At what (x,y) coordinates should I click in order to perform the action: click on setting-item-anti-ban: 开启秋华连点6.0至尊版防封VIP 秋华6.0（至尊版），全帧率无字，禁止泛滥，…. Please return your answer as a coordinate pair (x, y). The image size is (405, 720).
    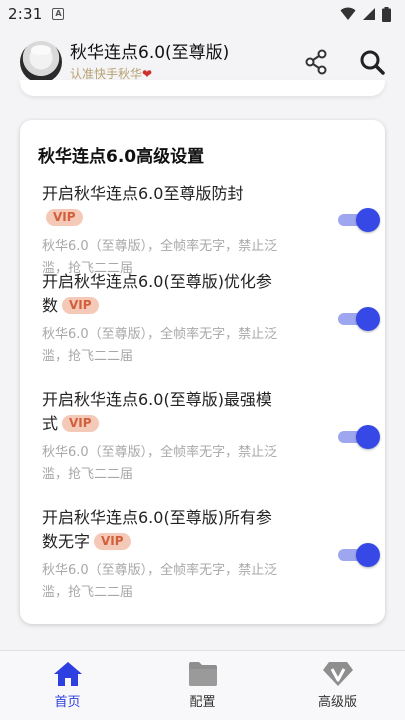
    Looking at the image, I should click on (211, 231).